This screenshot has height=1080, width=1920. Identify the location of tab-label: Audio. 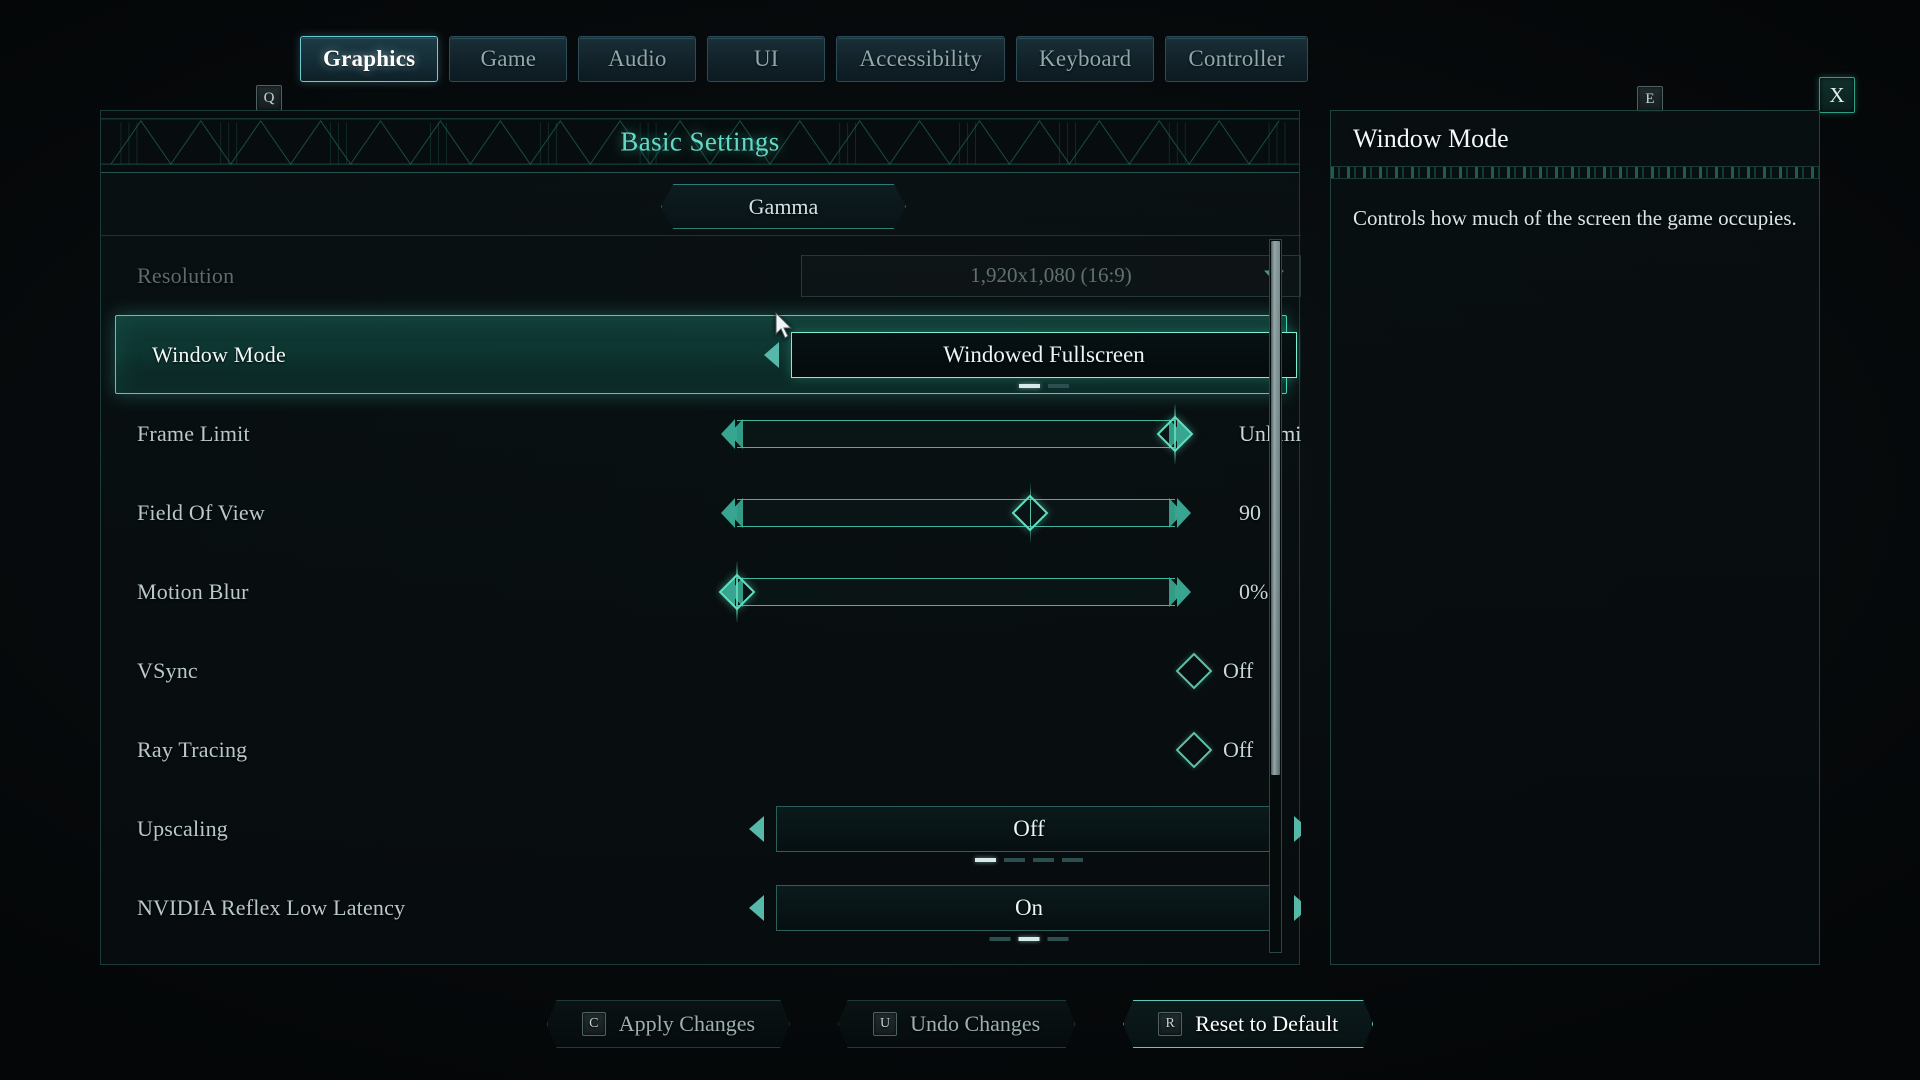
(637, 58).